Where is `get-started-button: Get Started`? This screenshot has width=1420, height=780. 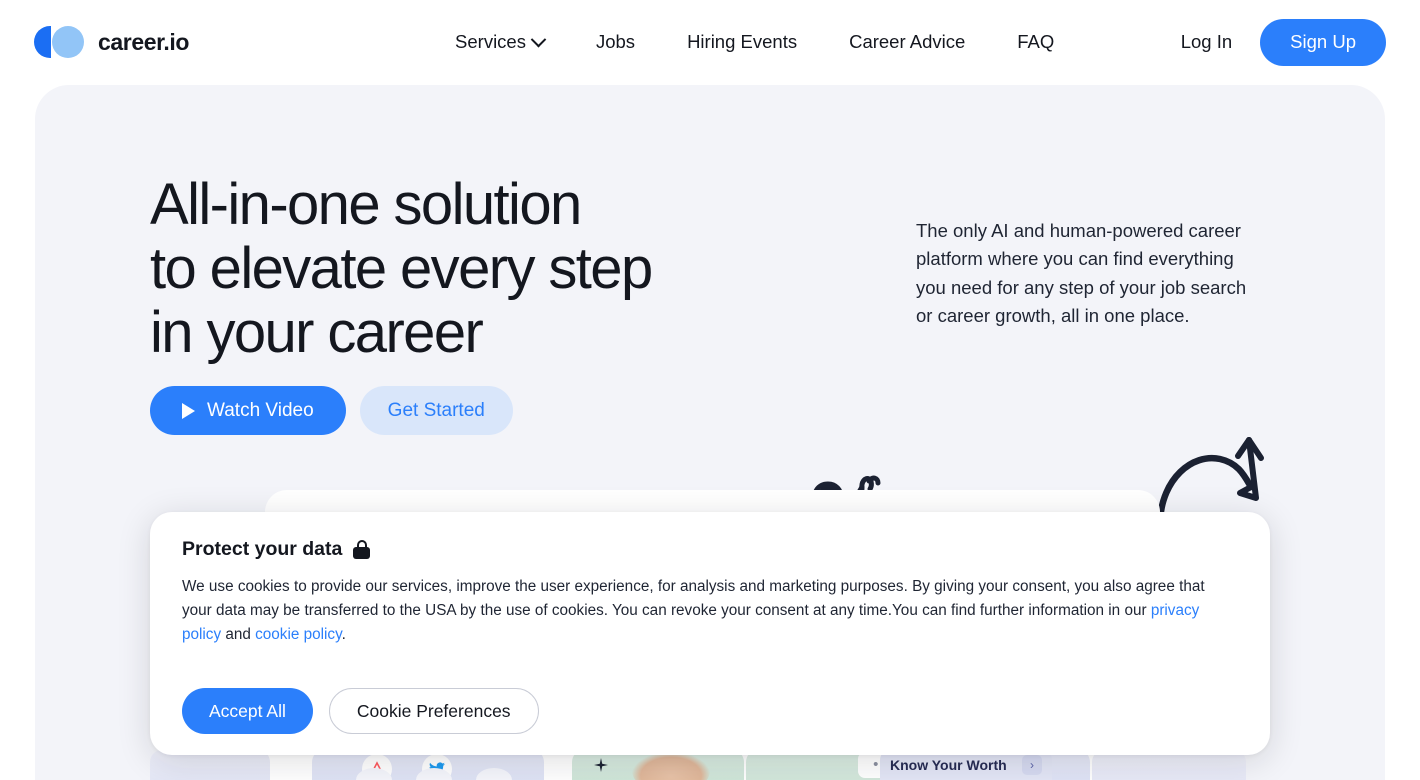 get-started-button: Get Started is located at coordinates (436, 410).